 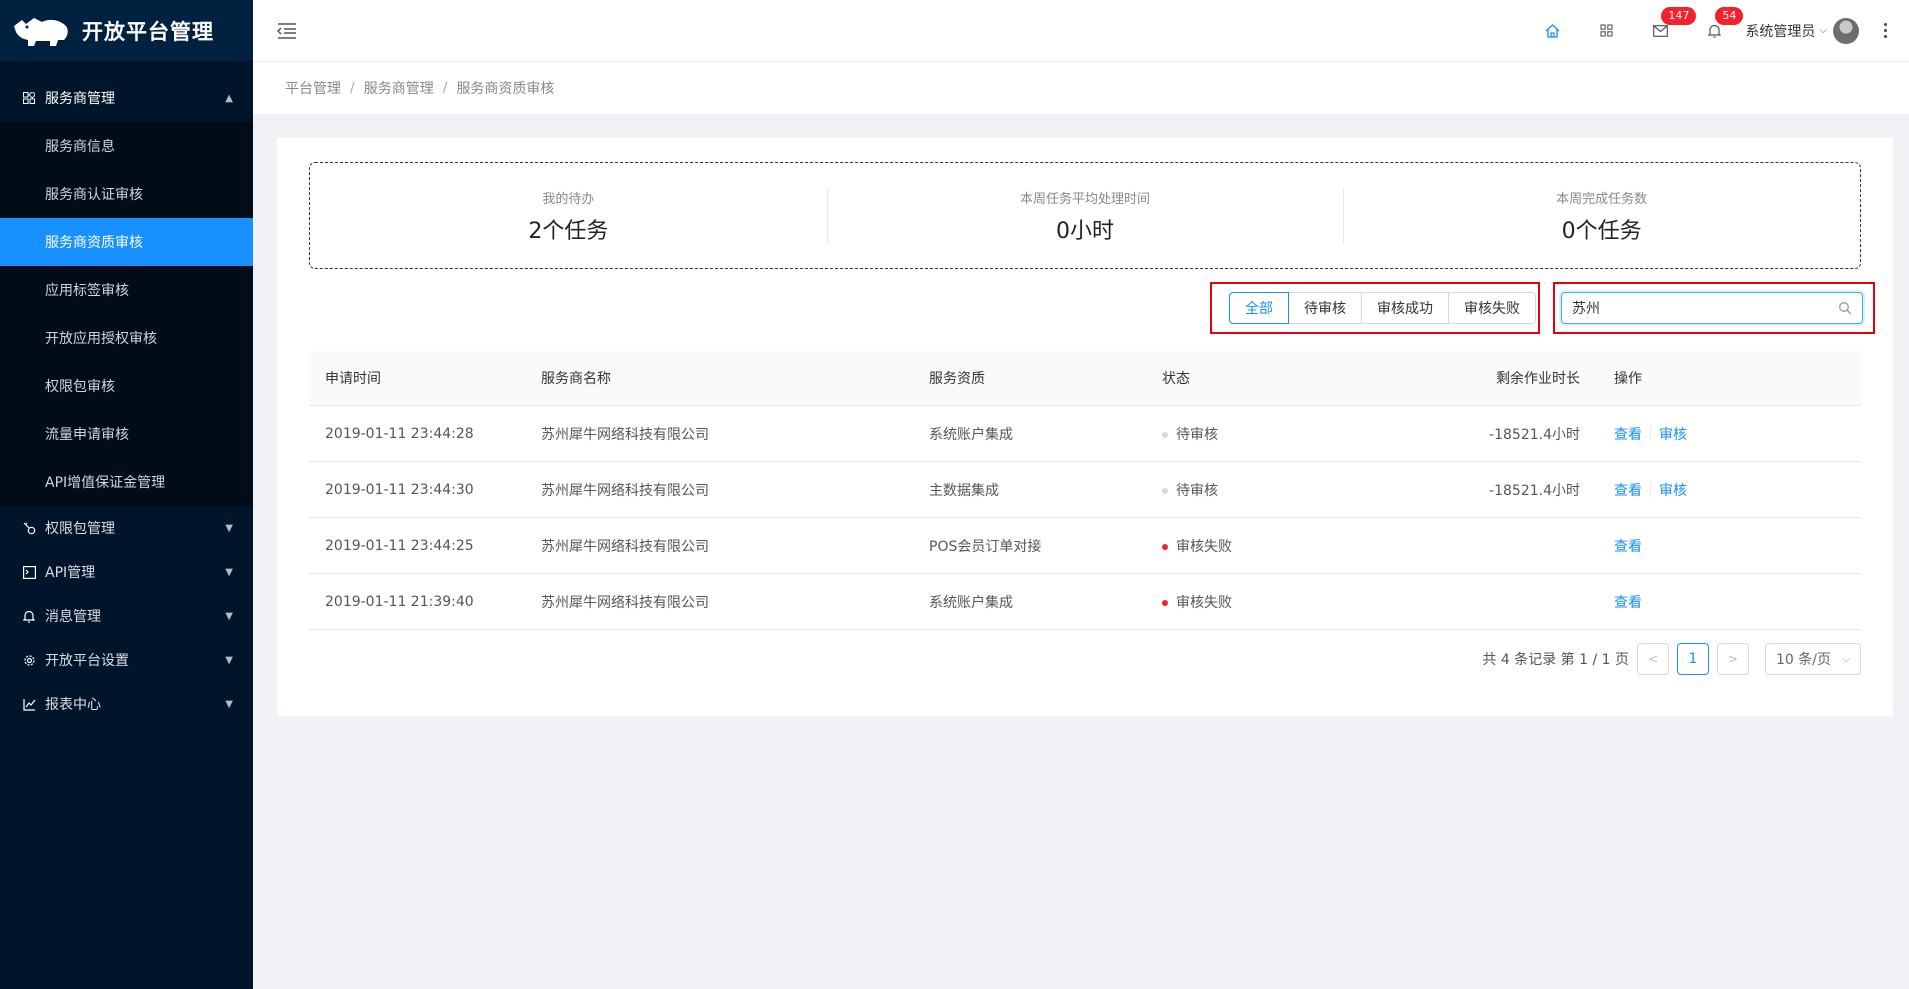 What do you see at coordinates (287, 31) in the screenshot?
I see `menu-fold-icon` at bounding box center [287, 31].